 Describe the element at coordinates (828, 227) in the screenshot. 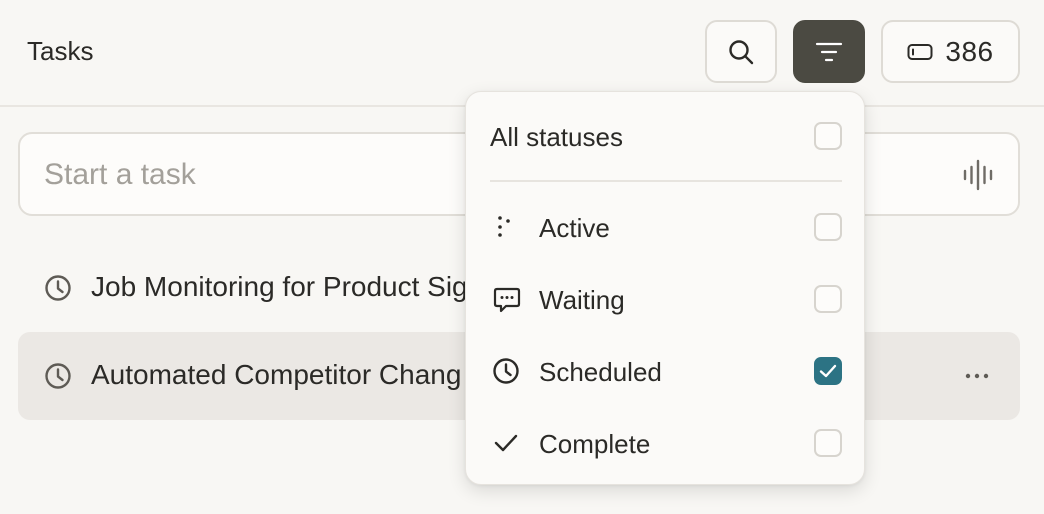

I see `status-checkbox-active` at that location.